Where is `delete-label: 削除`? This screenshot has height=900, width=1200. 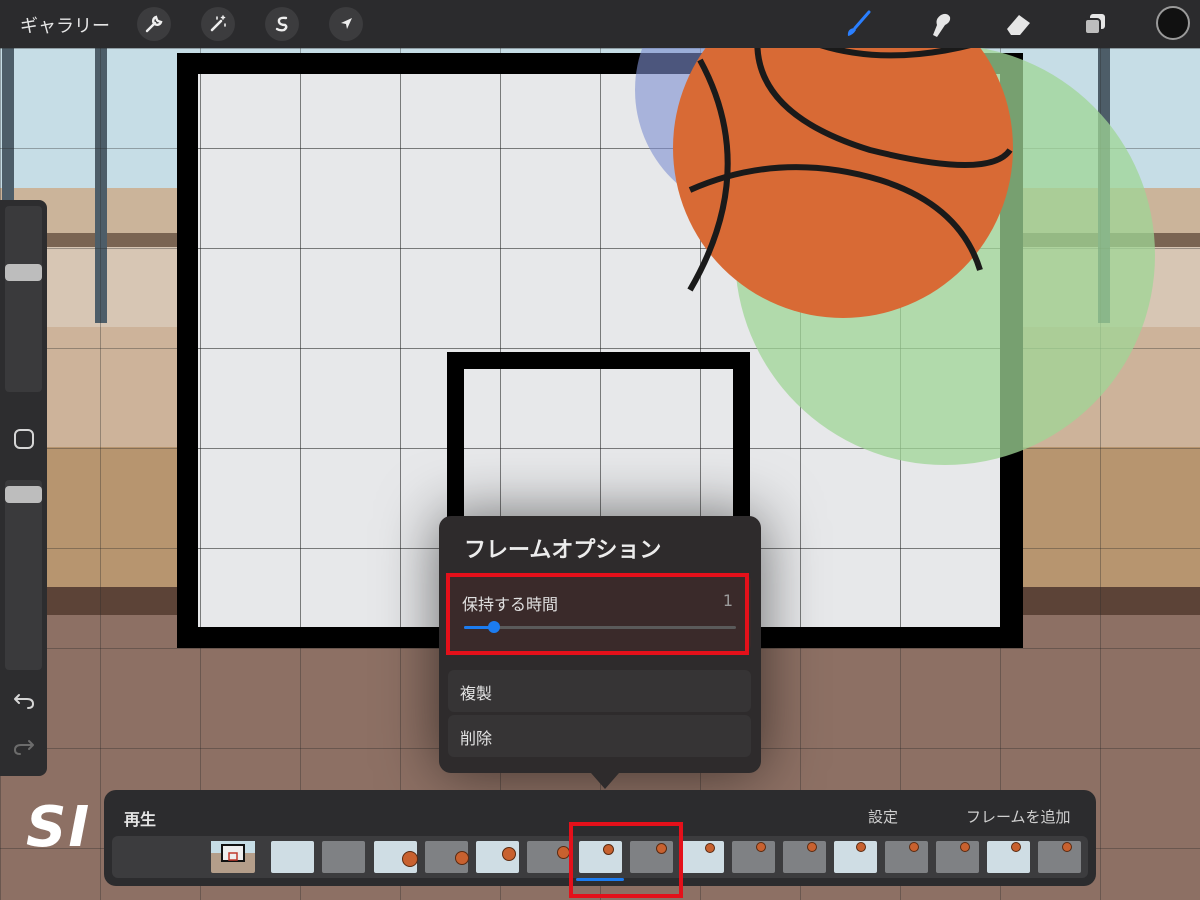 delete-label: 削除 is located at coordinates (476, 738).